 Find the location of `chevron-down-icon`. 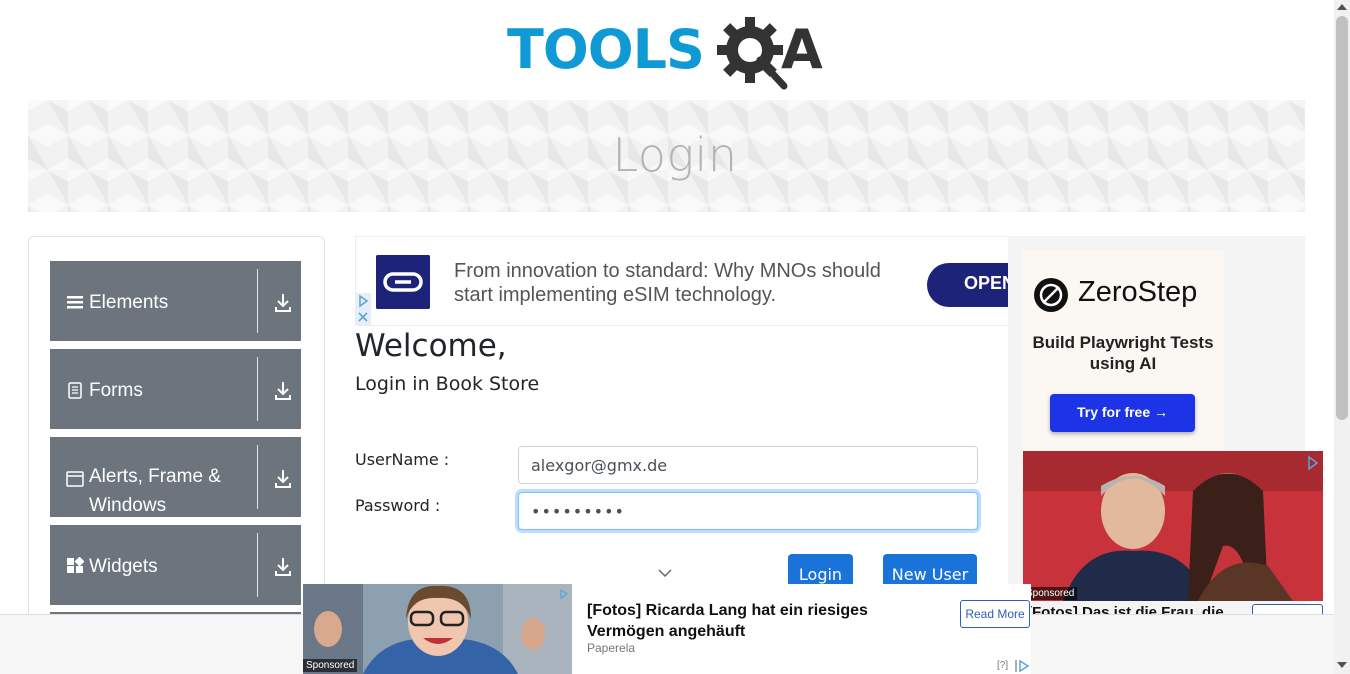

chevron-down-icon is located at coordinates (665, 573).